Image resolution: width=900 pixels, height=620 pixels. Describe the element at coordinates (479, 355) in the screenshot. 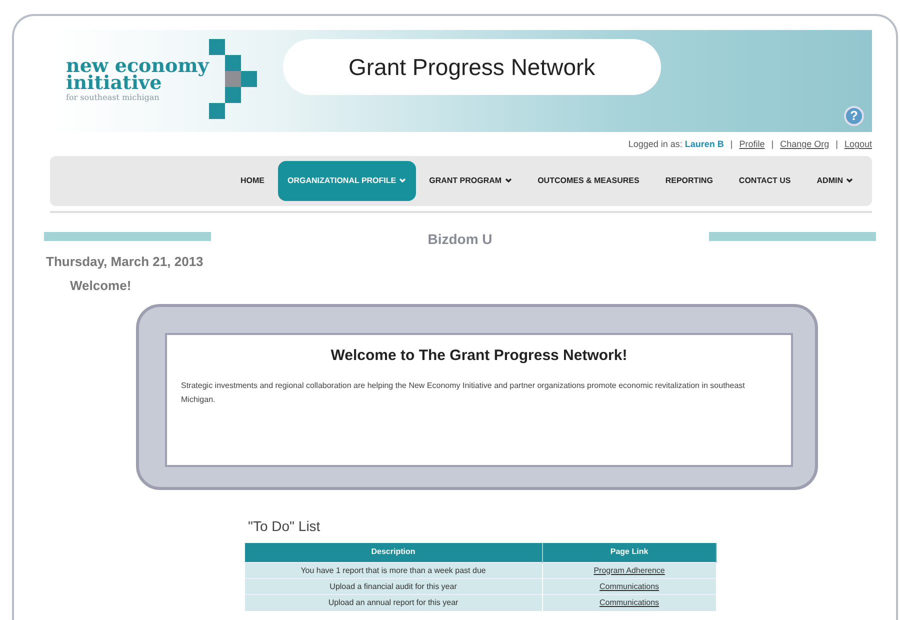

I see `welcome-title: Welcome to The Grant Progress Network!` at that location.